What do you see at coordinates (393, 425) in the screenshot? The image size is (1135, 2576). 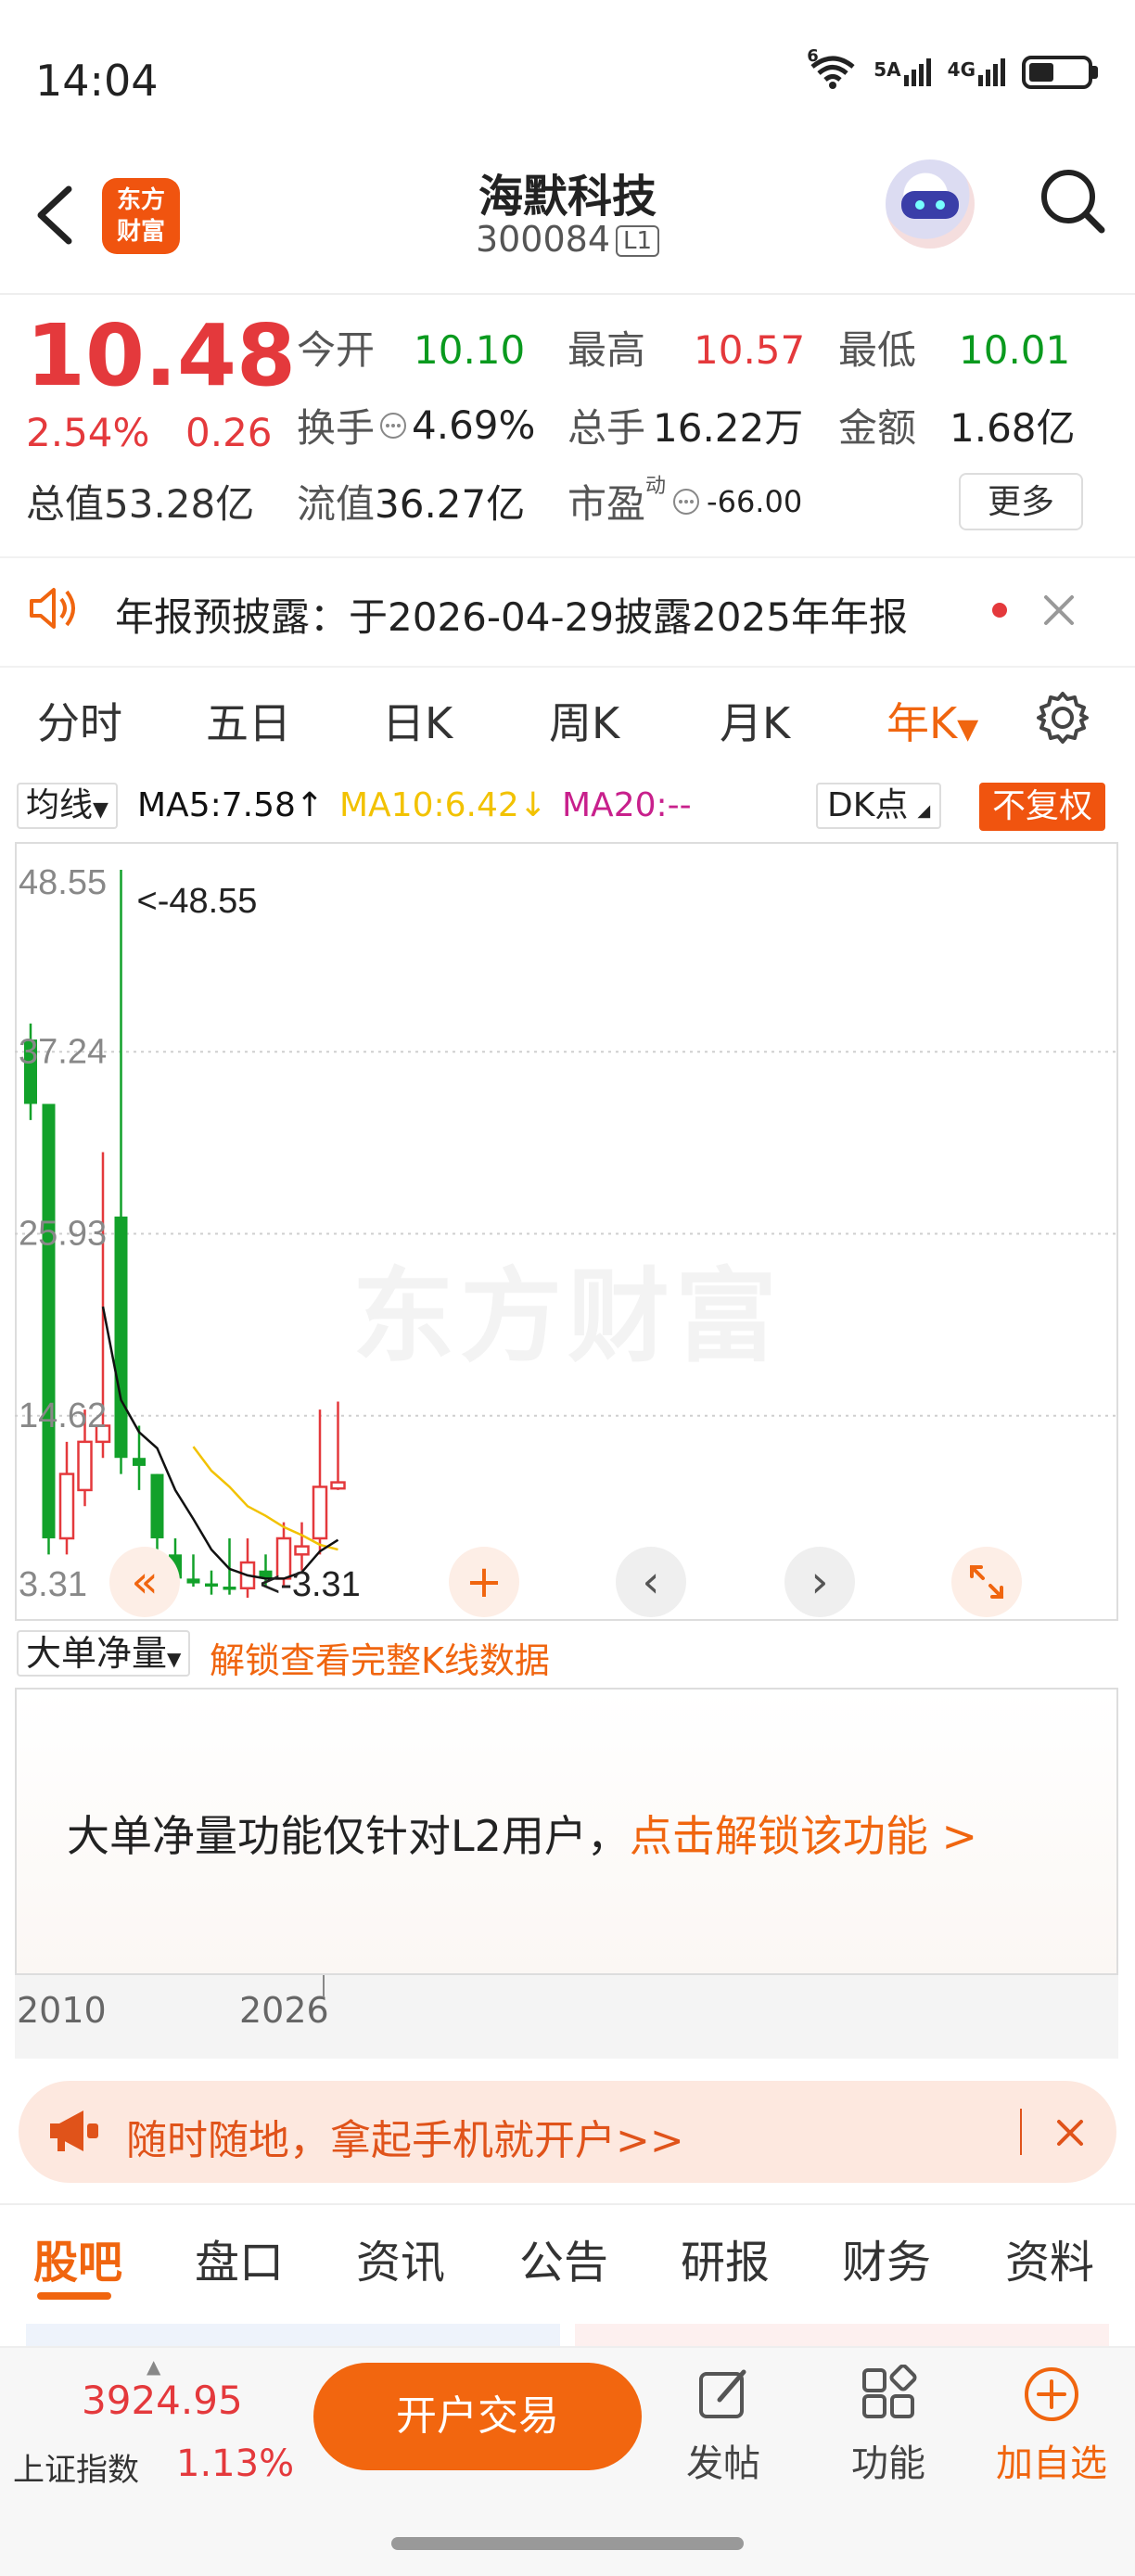 I see `info-icon` at bounding box center [393, 425].